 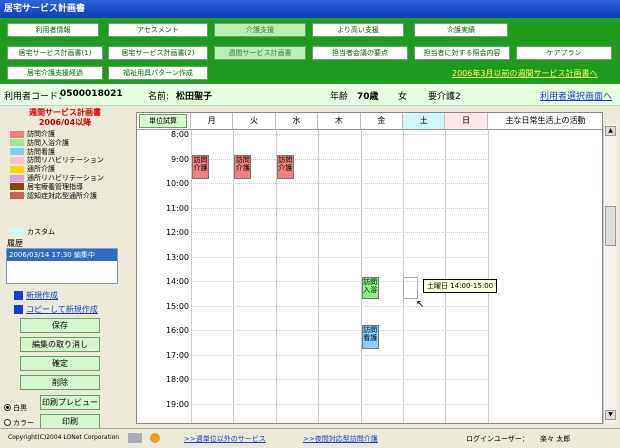 What do you see at coordinates (177, 257) in the screenshot?
I see `time-label: 13:00` at bounding box center [177, 257].